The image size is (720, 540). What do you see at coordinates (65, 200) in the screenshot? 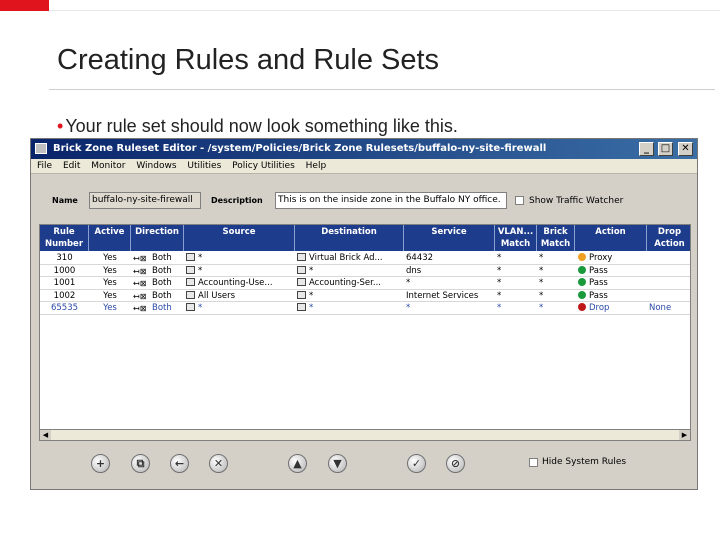
I see `name-label: Name` at bounding box center [65, 200].